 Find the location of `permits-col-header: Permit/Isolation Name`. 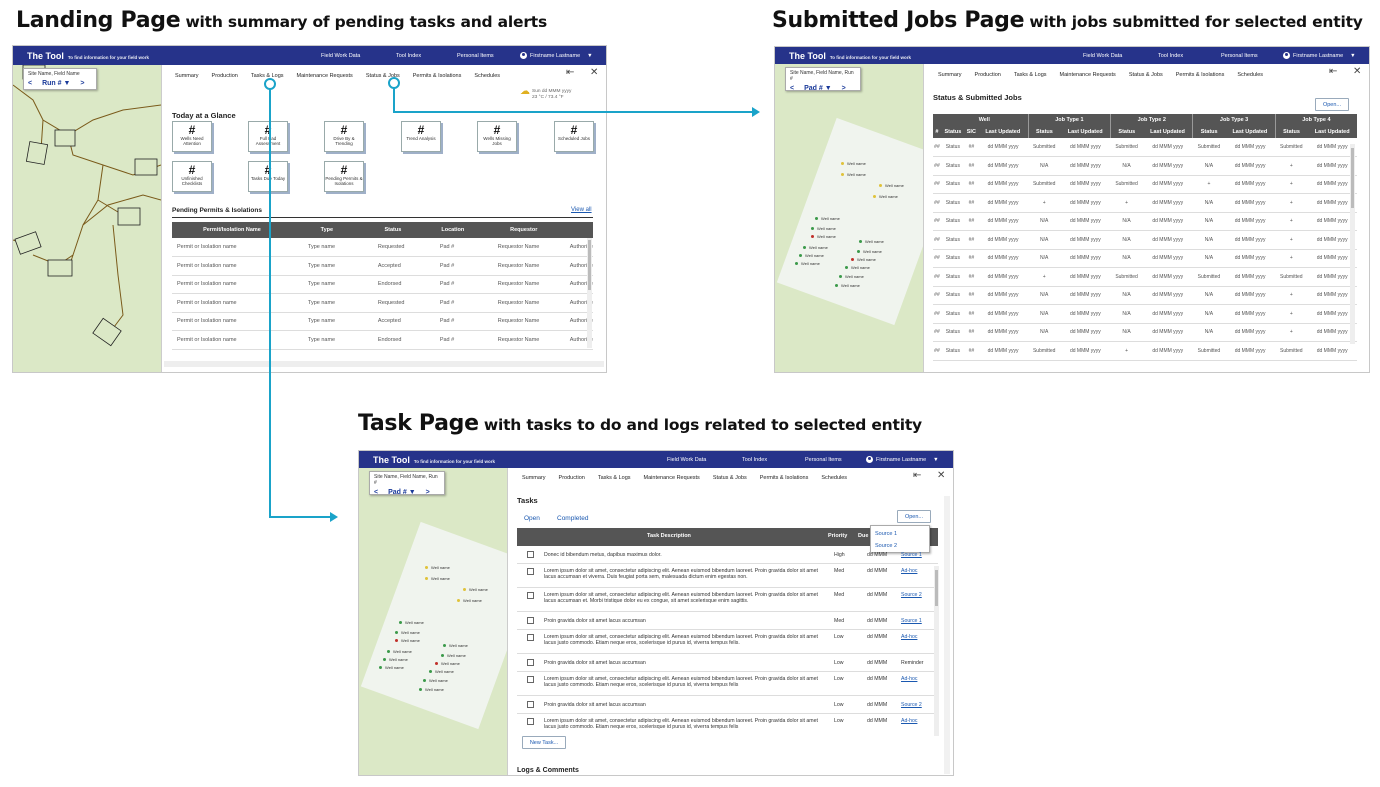

permits-col-header: Permit/Isolation Name is located at coordinates (232, 230).